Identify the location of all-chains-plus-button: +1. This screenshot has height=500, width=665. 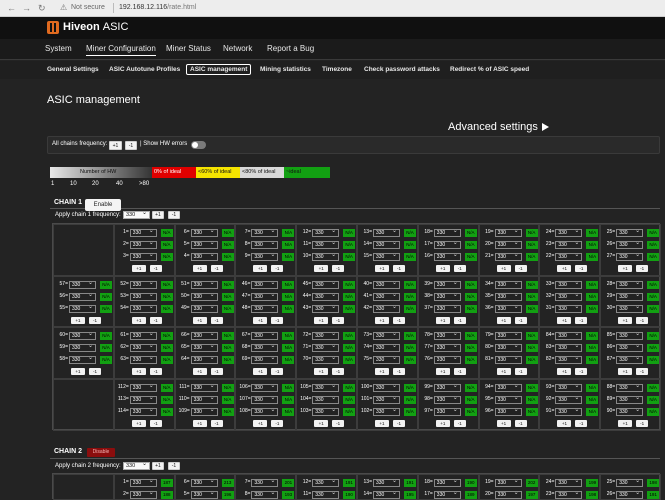
(115, 145).